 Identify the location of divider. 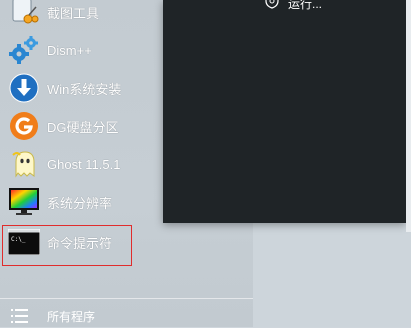
(126, 298).